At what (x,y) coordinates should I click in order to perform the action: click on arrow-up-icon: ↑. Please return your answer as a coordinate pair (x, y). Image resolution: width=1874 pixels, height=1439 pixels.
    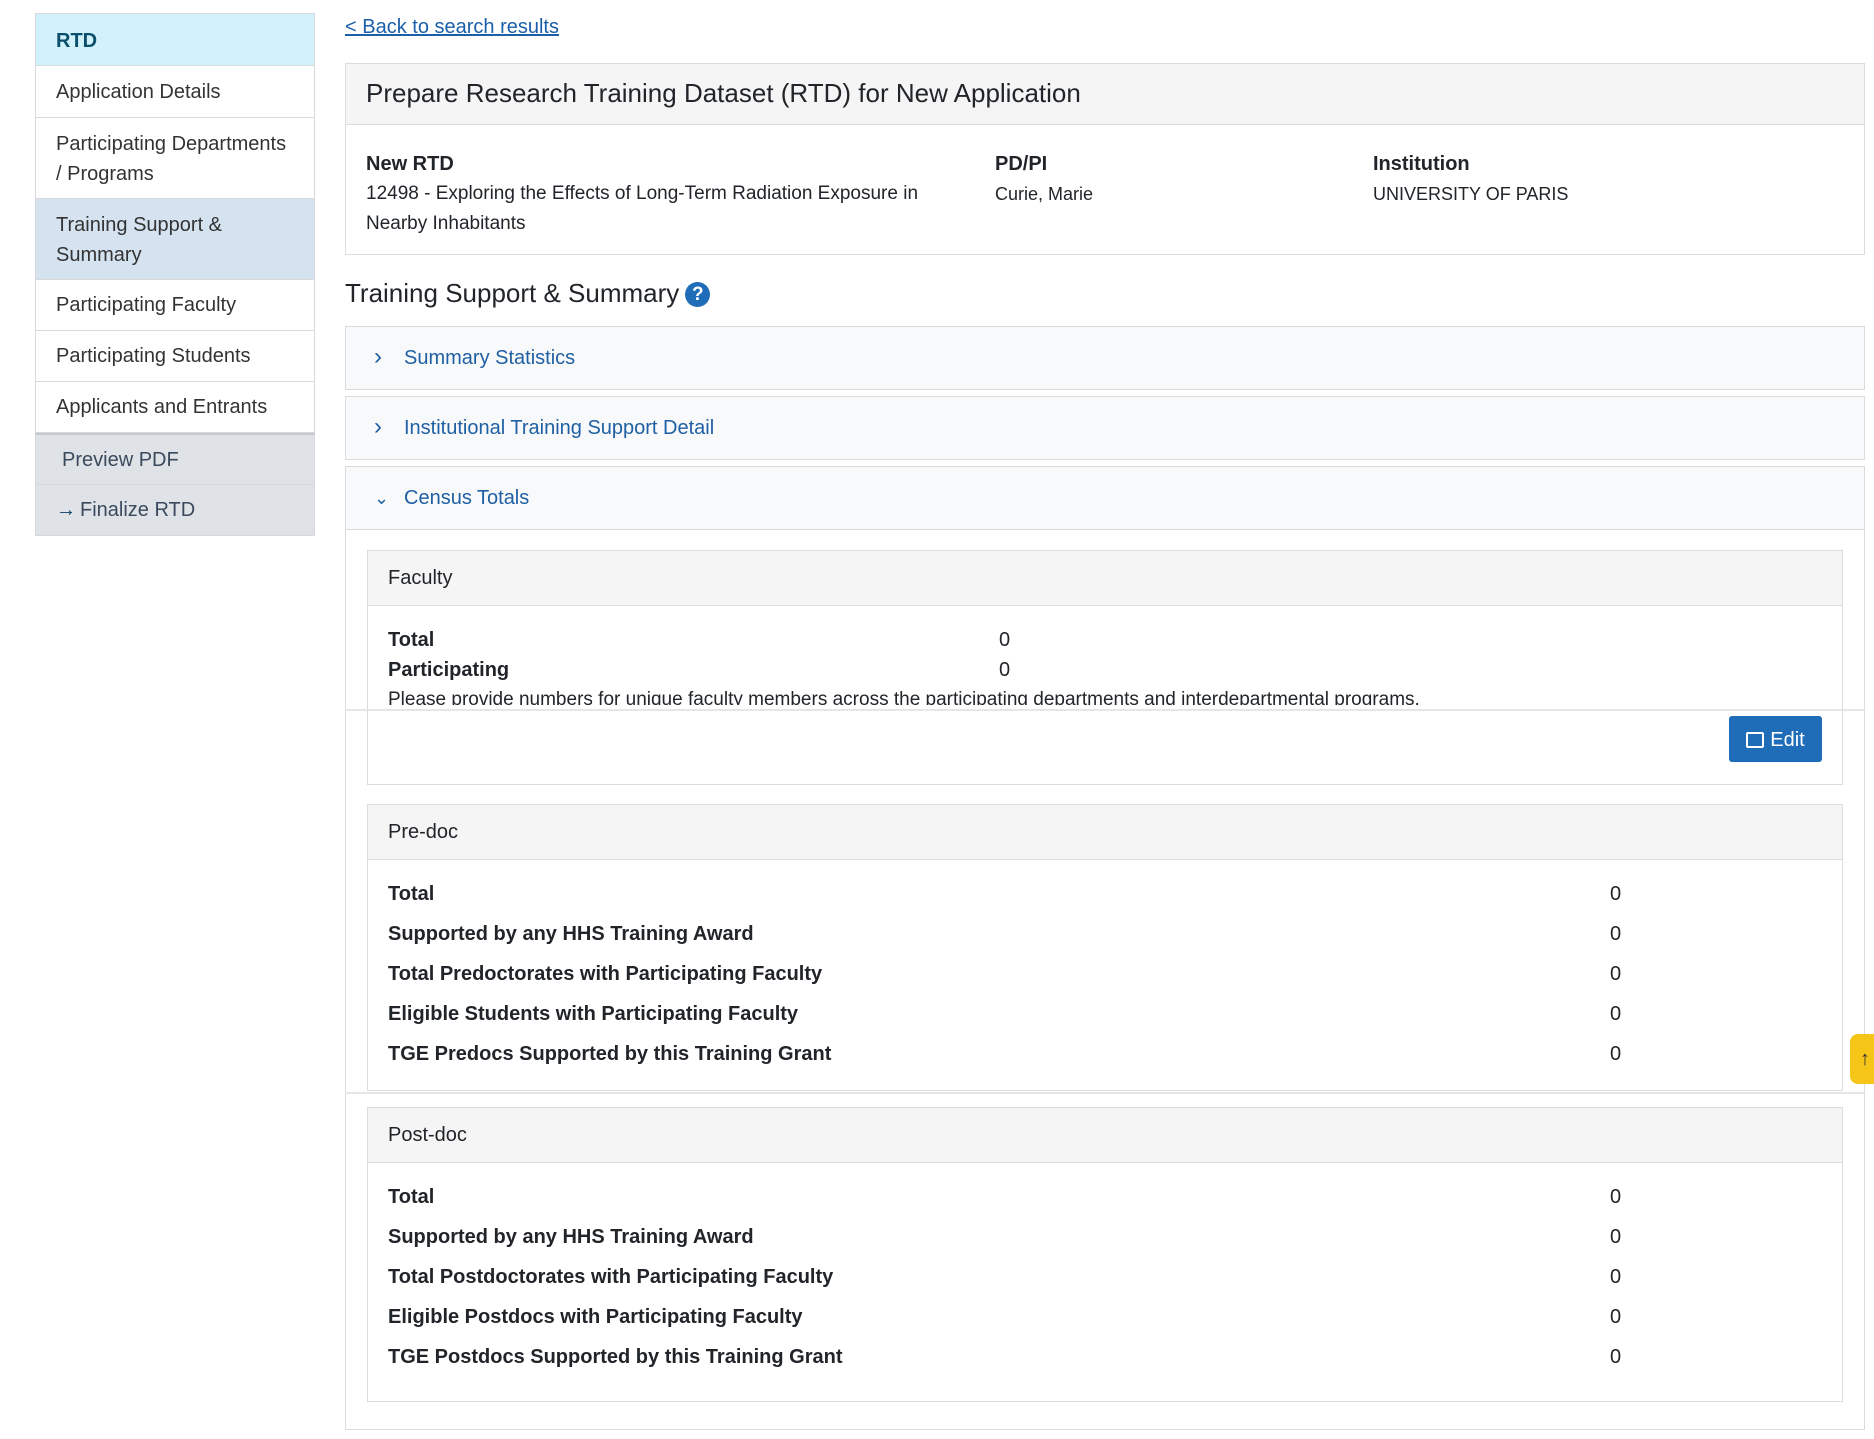
    Looking at the image, I should click on (1862, 1059).